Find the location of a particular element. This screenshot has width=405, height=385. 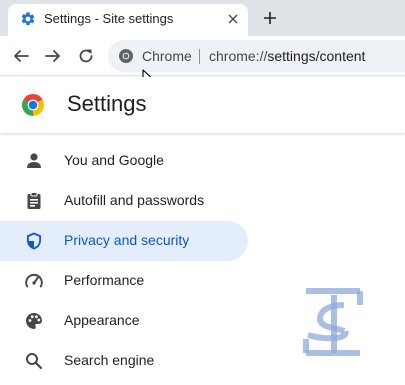

settings-header: Settings is located at coordinates (202, 105).